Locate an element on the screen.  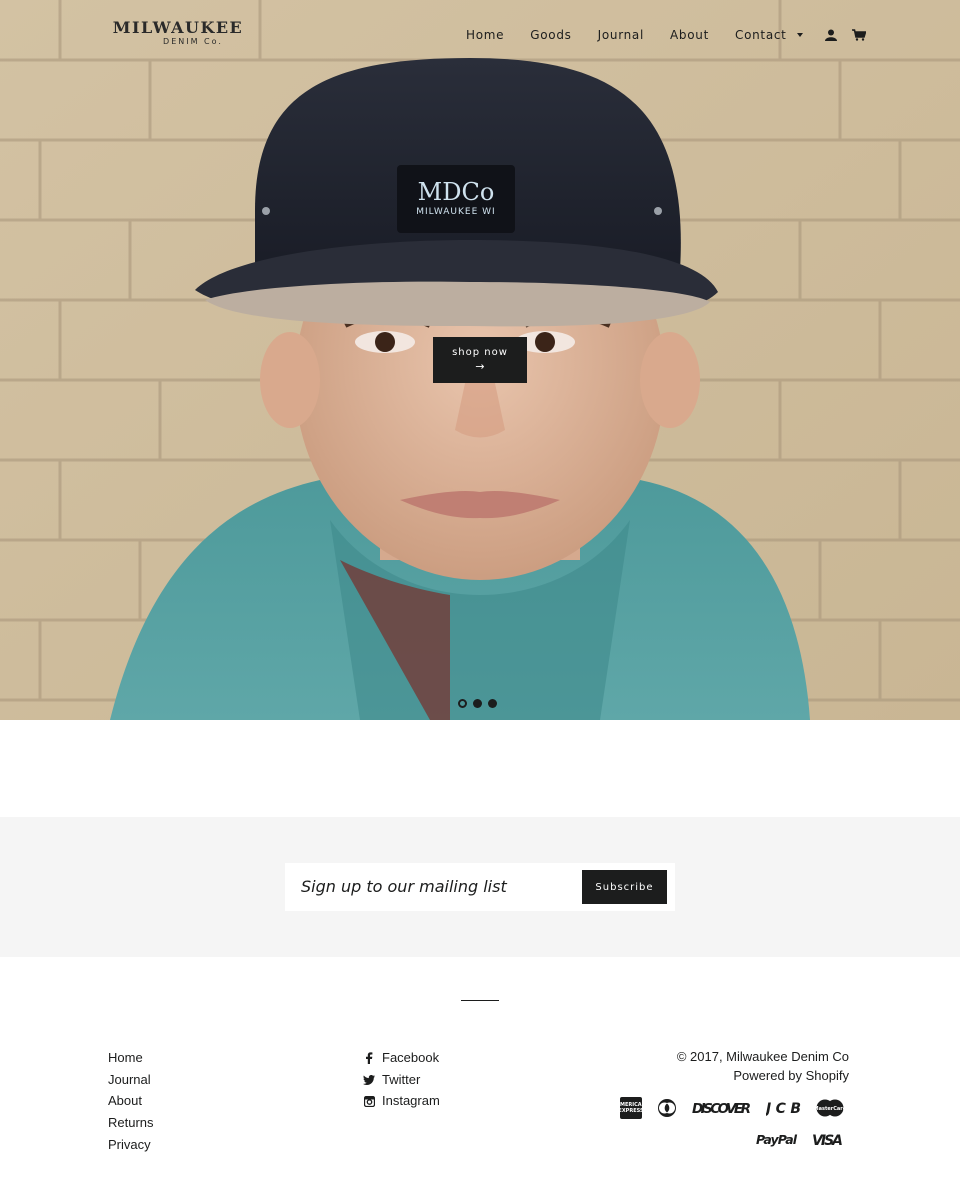
discover-icon: DISCOVER is located at coordinates (722, 1108).